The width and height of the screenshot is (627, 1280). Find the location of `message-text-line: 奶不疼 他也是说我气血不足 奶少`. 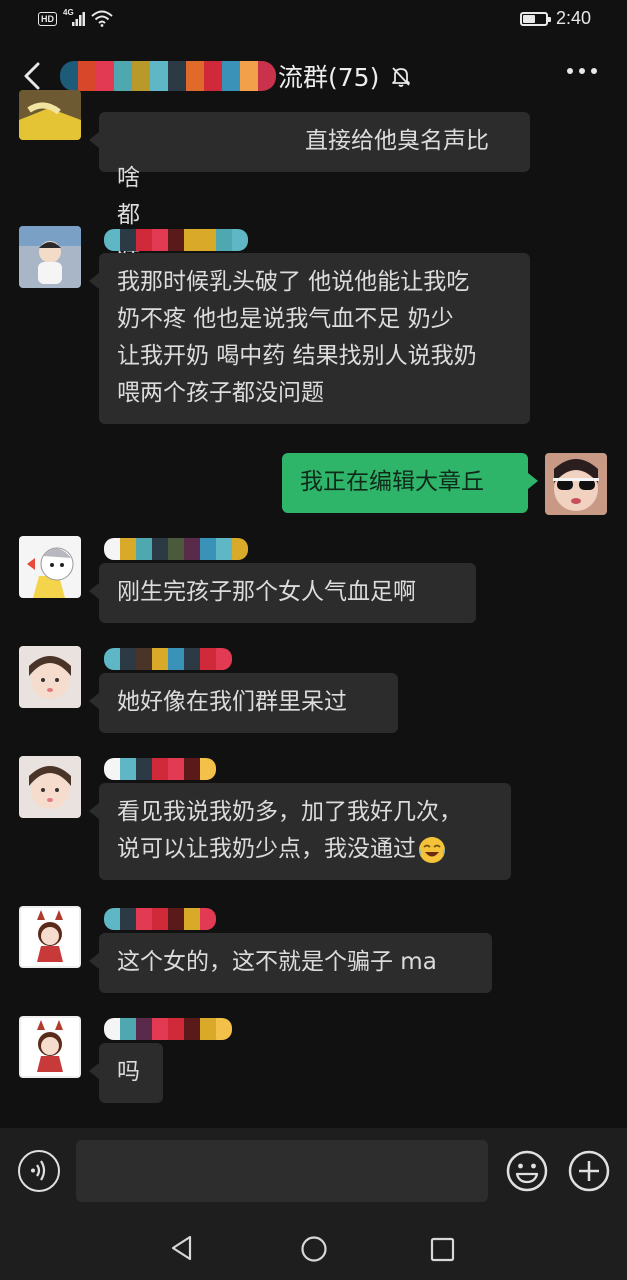

message-text-line: 奶不疼 他也是说我气血不足 奶少 is located at coordinates (285, 319).